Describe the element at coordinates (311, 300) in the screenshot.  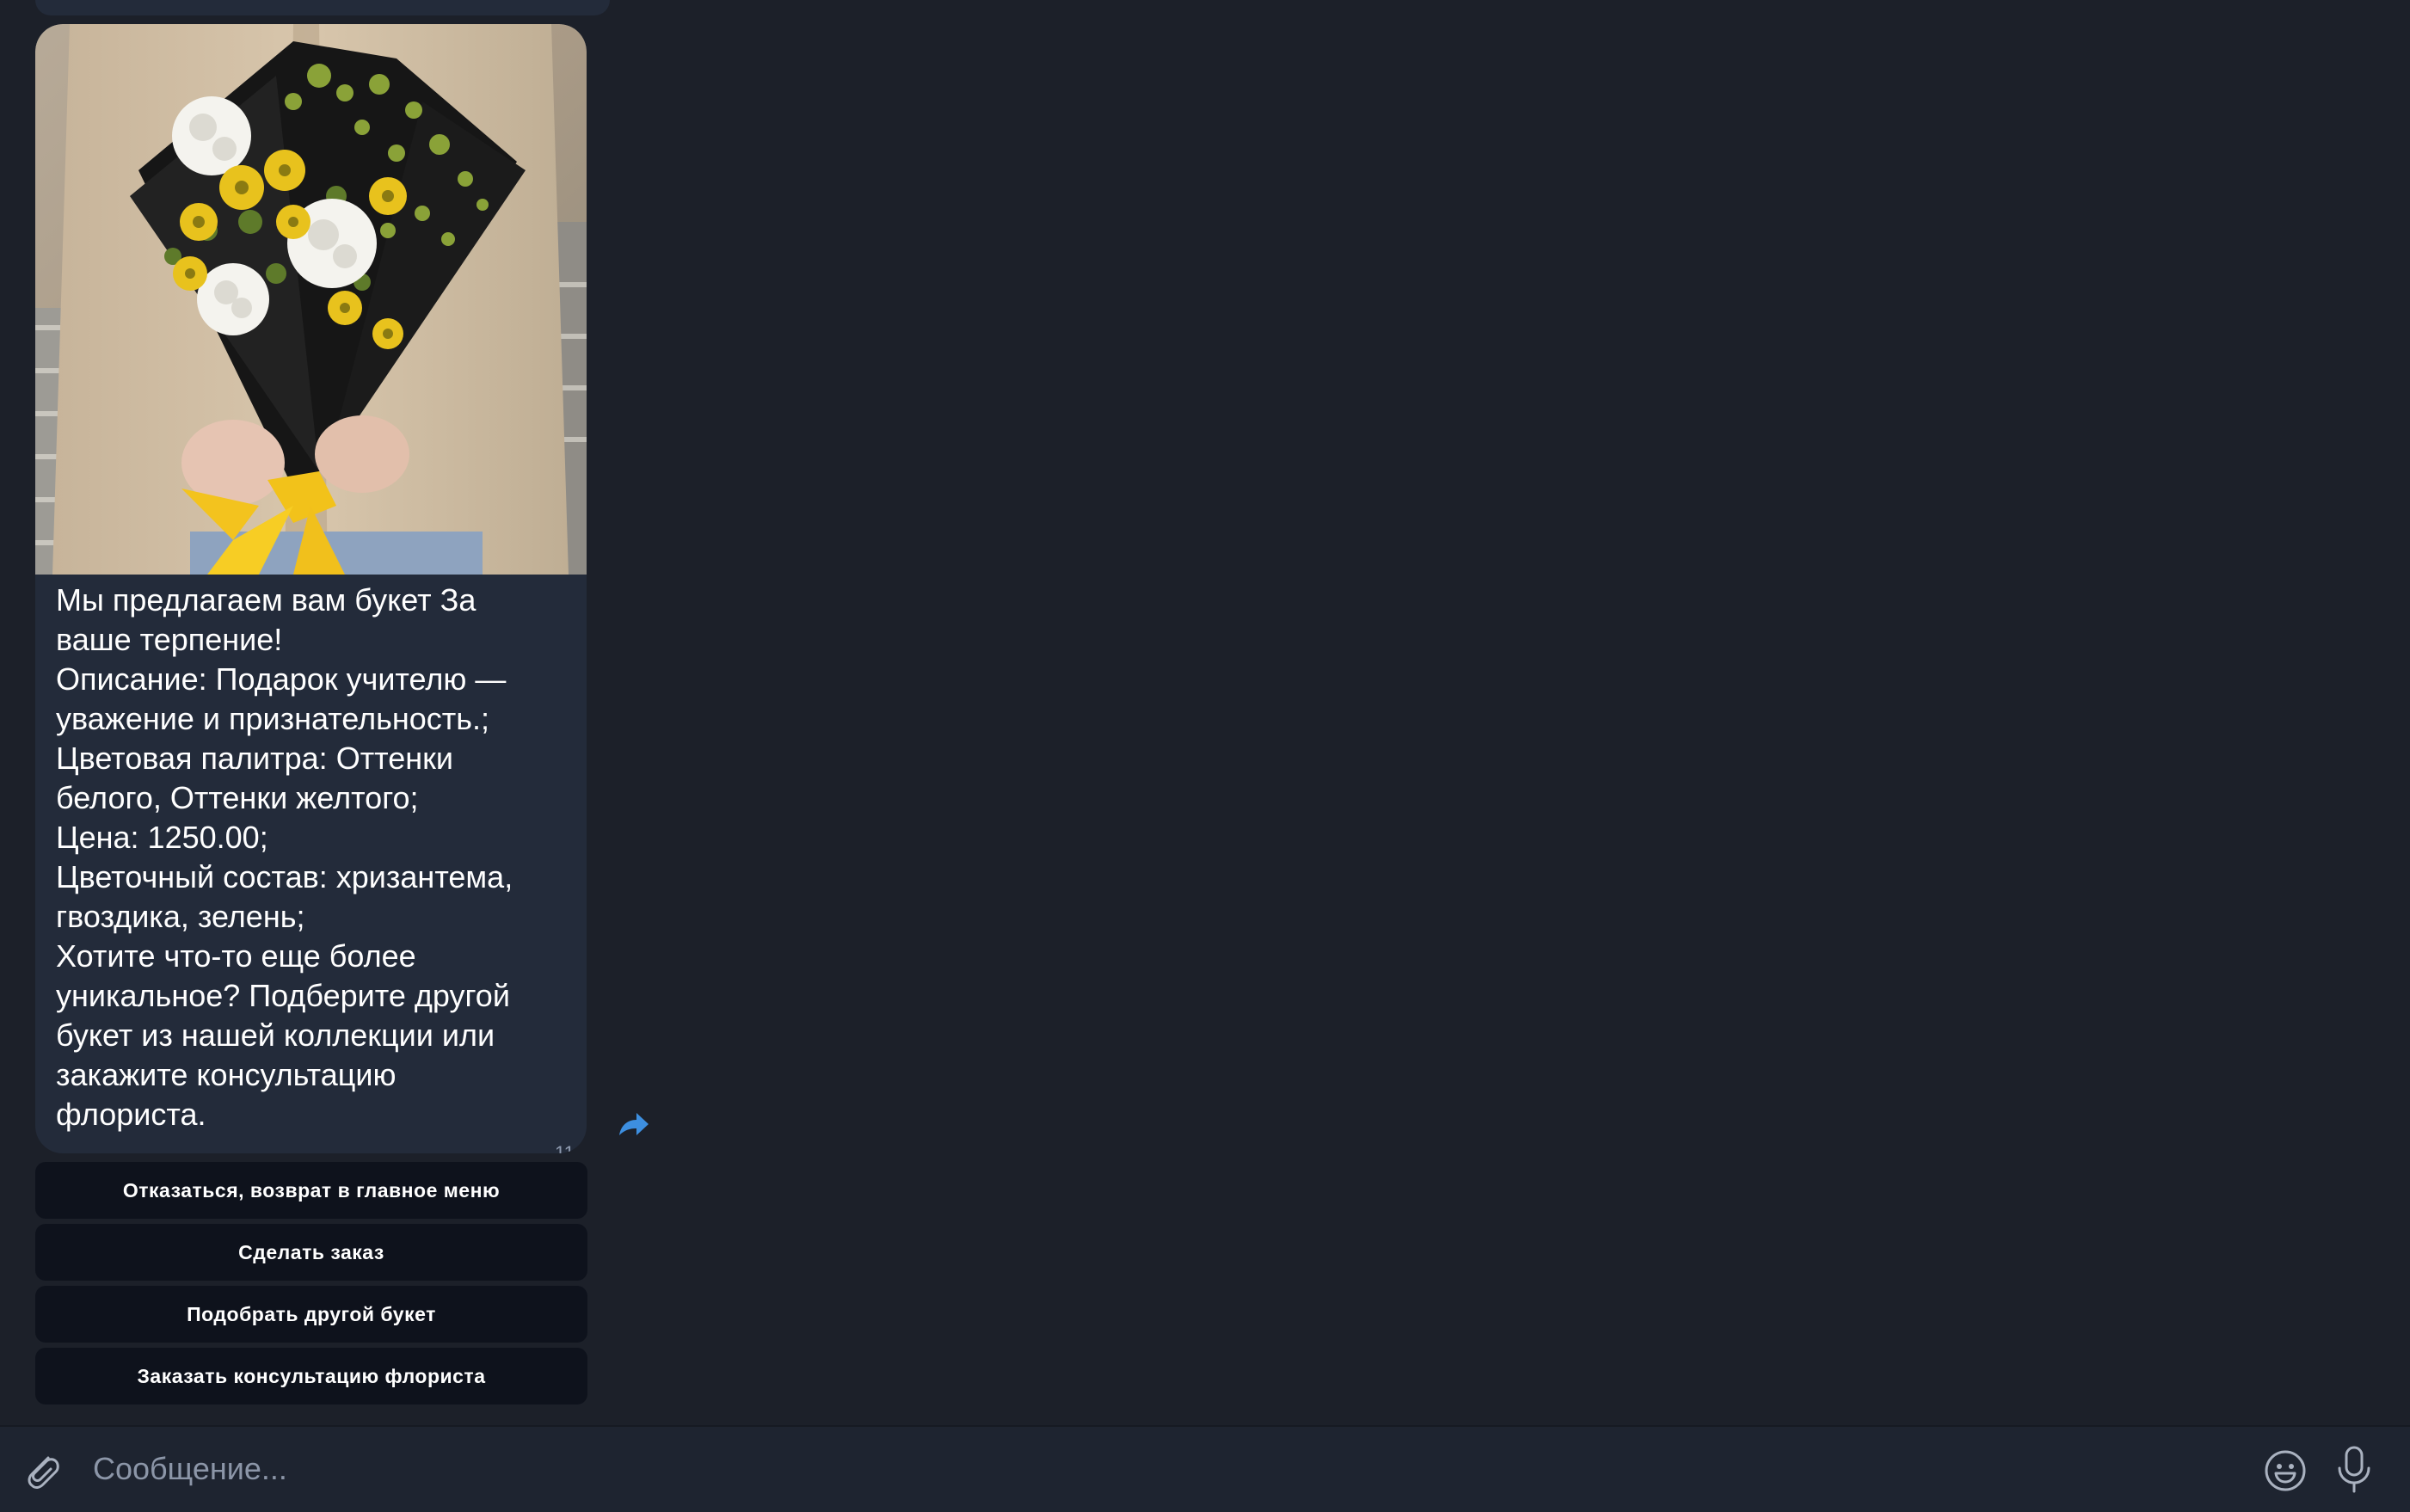
I see `bouquet-photo` at that location.